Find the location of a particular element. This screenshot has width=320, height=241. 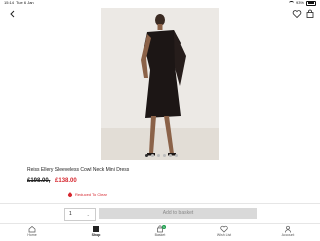

bottom-tab-bar: Home Shop 1 Basket Wish List Account is located at coordinates (160, 232).